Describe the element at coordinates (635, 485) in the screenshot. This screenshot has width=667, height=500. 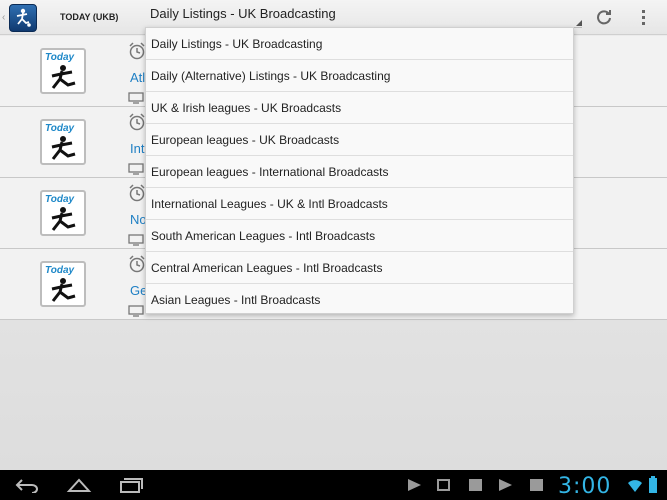
I see `wifi-icon` at that location.